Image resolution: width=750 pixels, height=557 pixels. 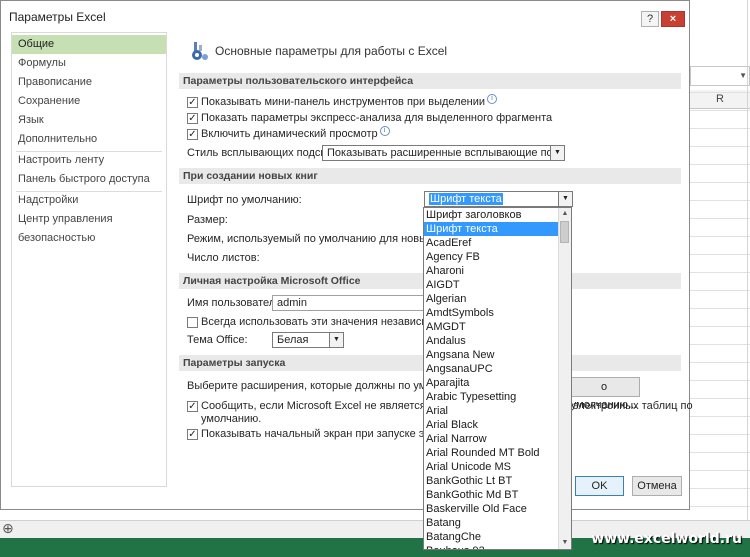 What do you see at coordinates (673, 19) in the screenshot?
I see `close-button: ×` at bounding box center [673, 19].